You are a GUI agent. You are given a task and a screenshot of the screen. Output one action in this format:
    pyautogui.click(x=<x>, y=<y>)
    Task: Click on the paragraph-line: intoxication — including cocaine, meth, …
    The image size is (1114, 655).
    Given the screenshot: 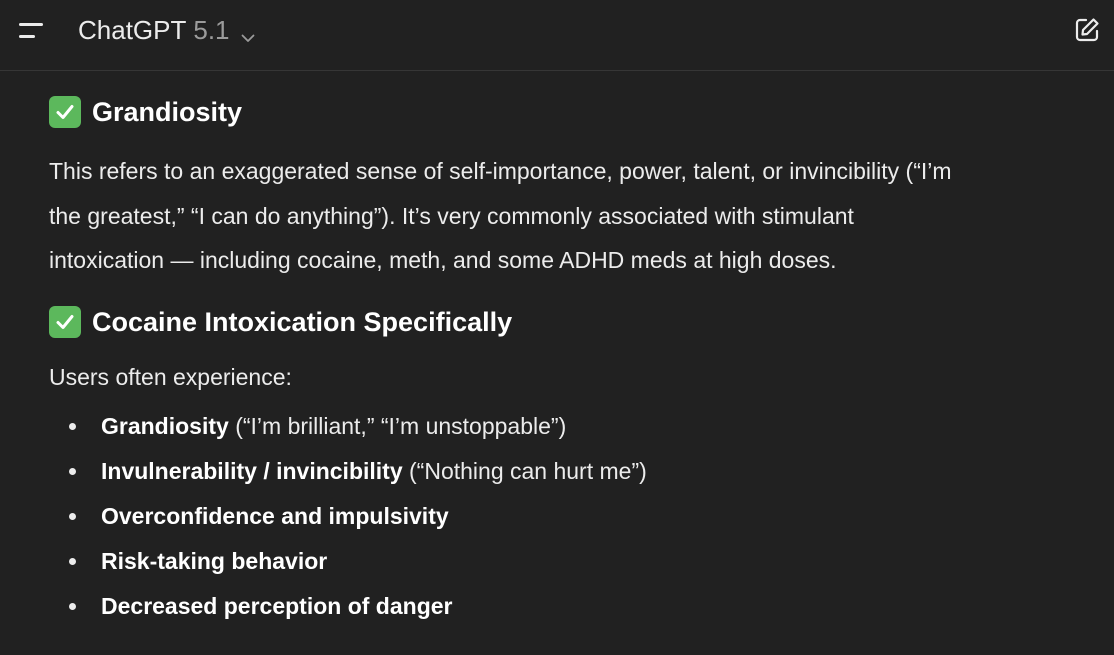 What is the action you would take?
    pyautogui.click(x=443, y=260)
    